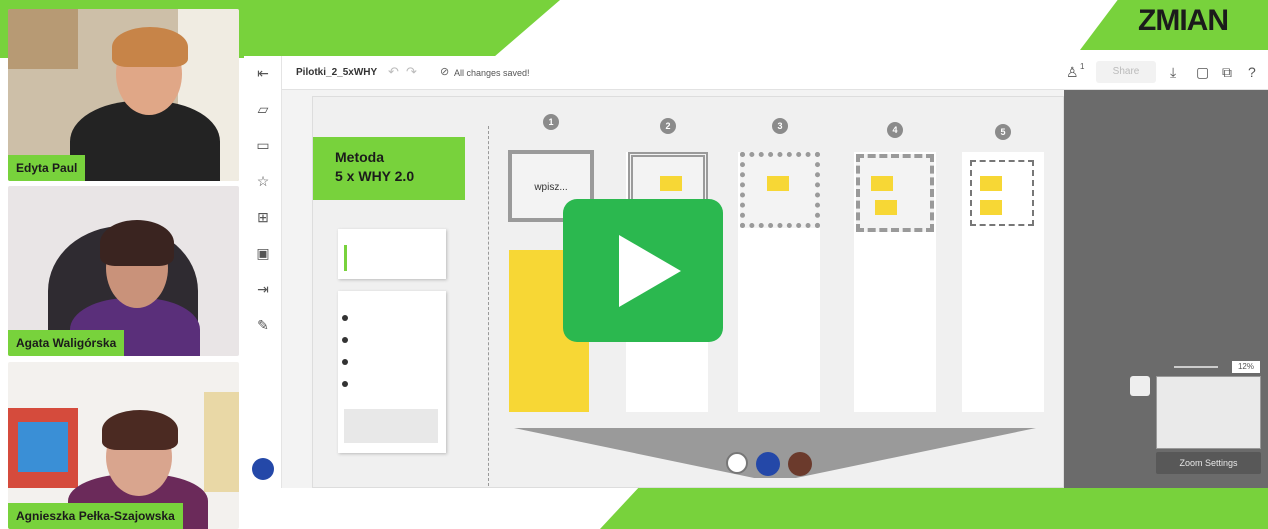 This screenshot has width=1268, height=529. What do you see at coordinates (411, 72) in the screenshot?
I see `redo-icon: ↷` at bounding box center [411, 72].